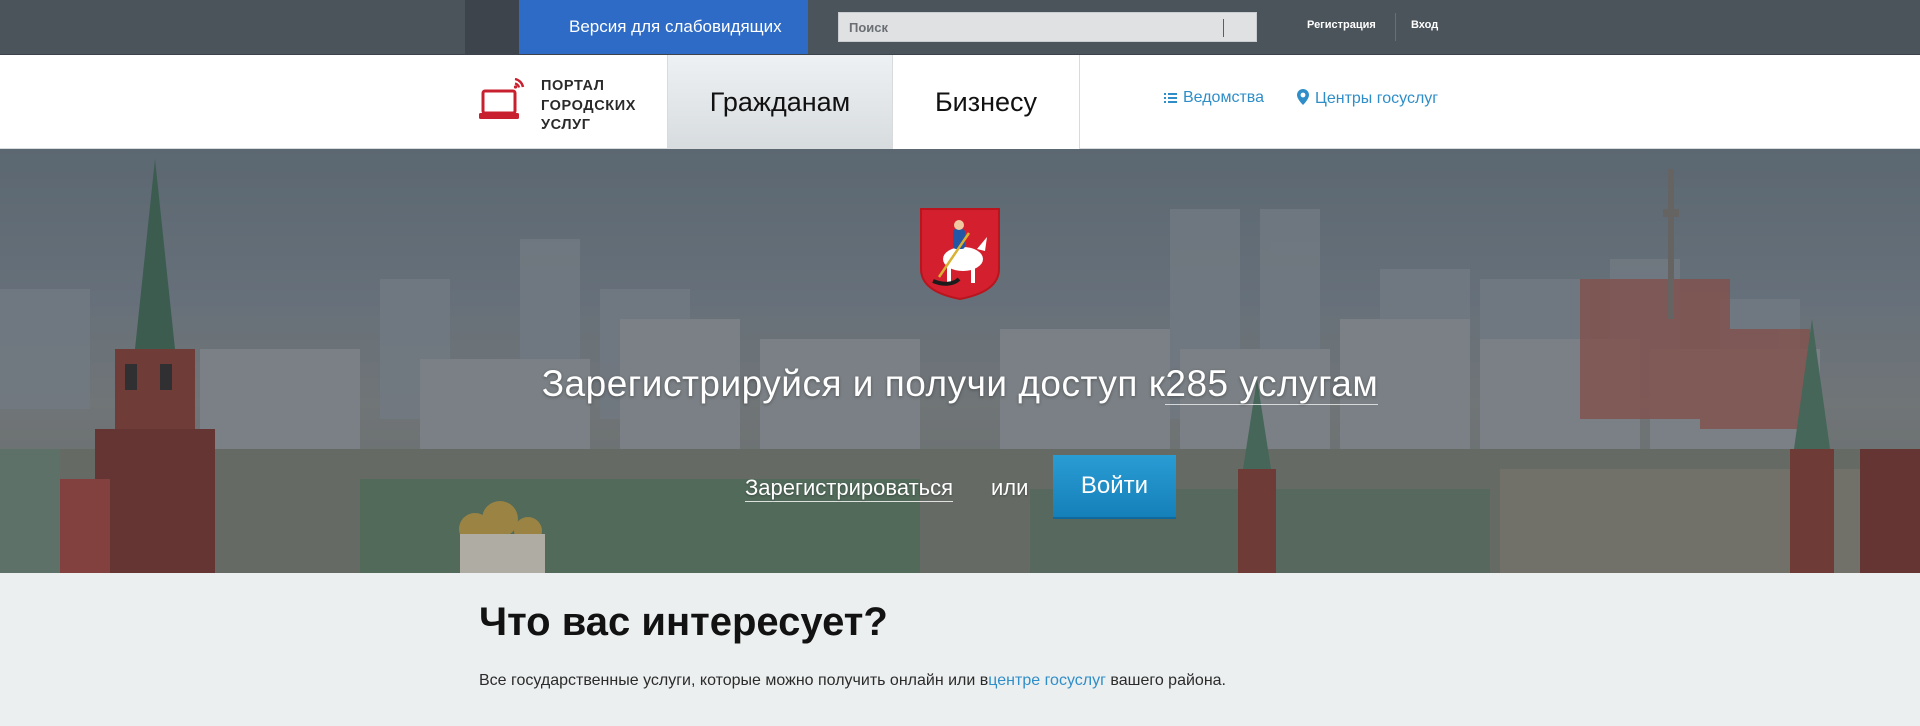 The height and width of the screenshot is (726, 1920). Describe the element at coordinates (663, 27) in the screenshot. I see `low-vision-version-button: Версия для слабовидящих` at that location.